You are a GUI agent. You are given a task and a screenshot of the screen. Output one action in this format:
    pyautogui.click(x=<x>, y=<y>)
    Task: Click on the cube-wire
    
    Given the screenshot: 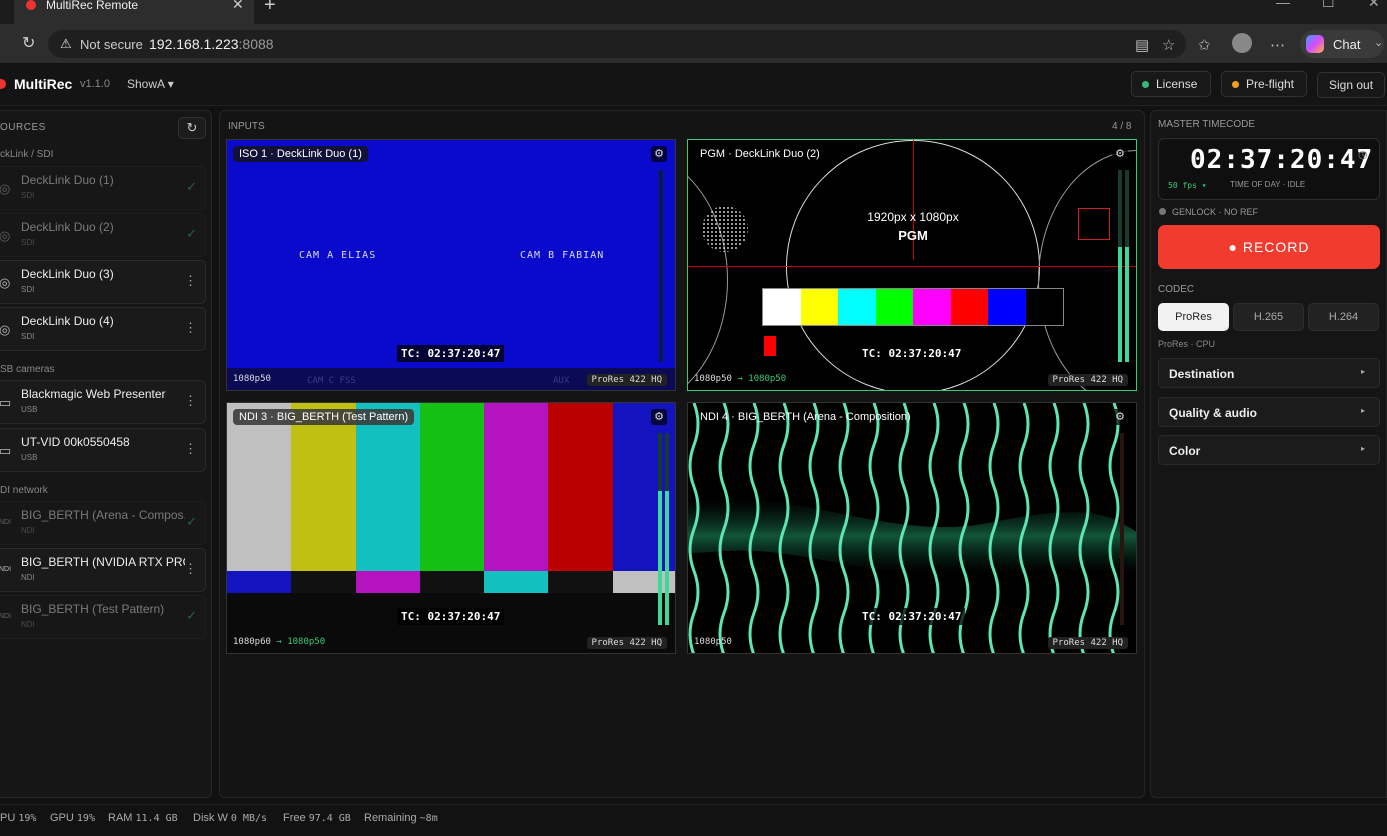 What is the action you would take?
    pyautogui.click(x=1094, y=224)
    